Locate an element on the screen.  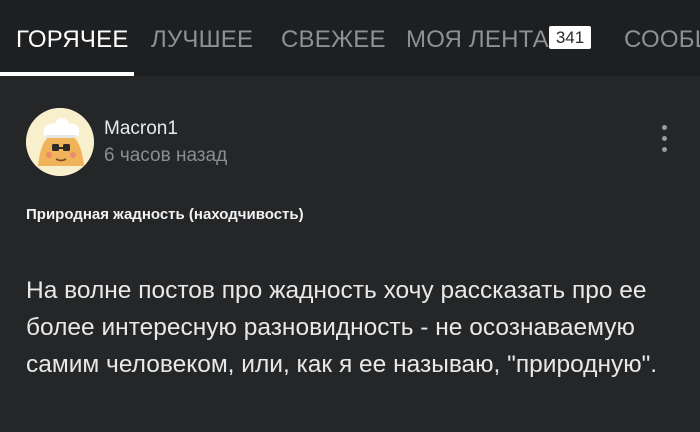
chef-avatar-icon is located at coordinates (60, 142).